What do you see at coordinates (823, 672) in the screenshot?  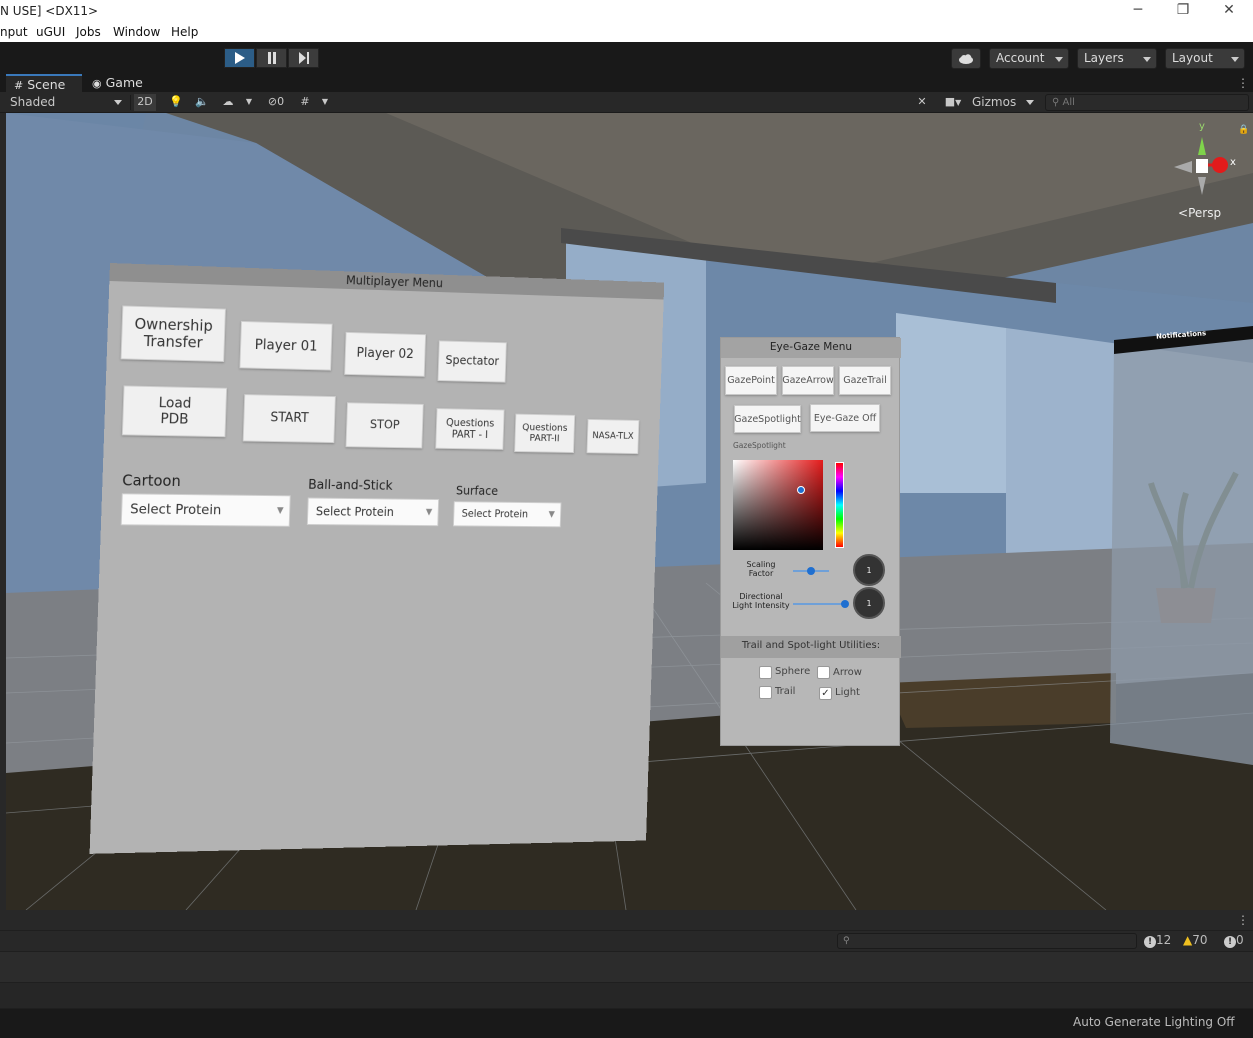 I see `arrow-checkbox` at bounding box center [823, 672].